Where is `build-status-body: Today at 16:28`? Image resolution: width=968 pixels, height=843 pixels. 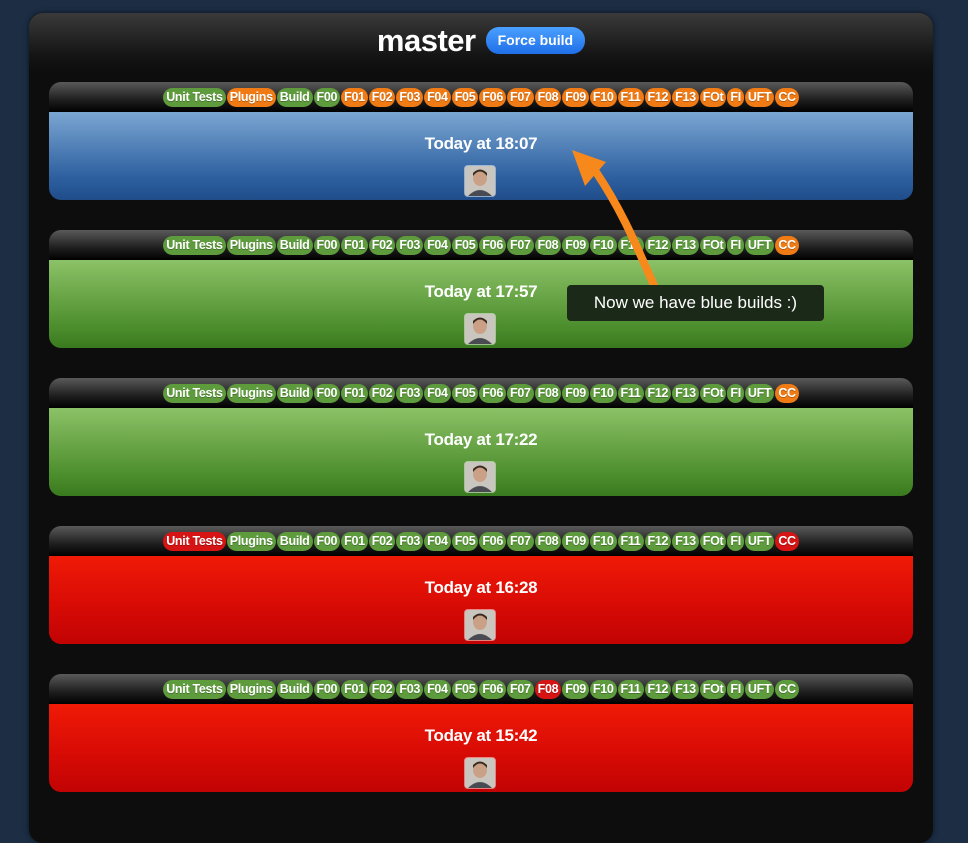 build-status-body: Today at 16:28 is located at coordinates (481, 600).